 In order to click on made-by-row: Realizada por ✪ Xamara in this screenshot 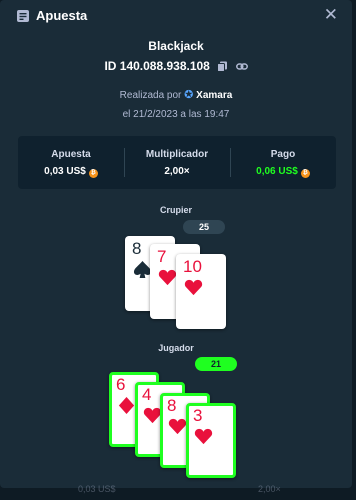, I will do `click(176, 94)`.